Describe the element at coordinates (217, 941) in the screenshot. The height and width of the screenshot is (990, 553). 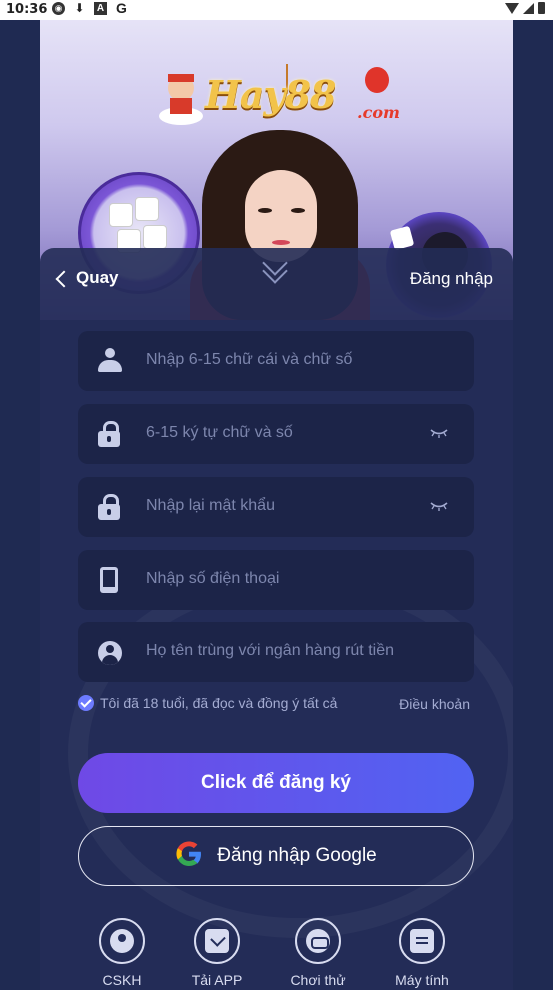
I see `download-icon` at that location.